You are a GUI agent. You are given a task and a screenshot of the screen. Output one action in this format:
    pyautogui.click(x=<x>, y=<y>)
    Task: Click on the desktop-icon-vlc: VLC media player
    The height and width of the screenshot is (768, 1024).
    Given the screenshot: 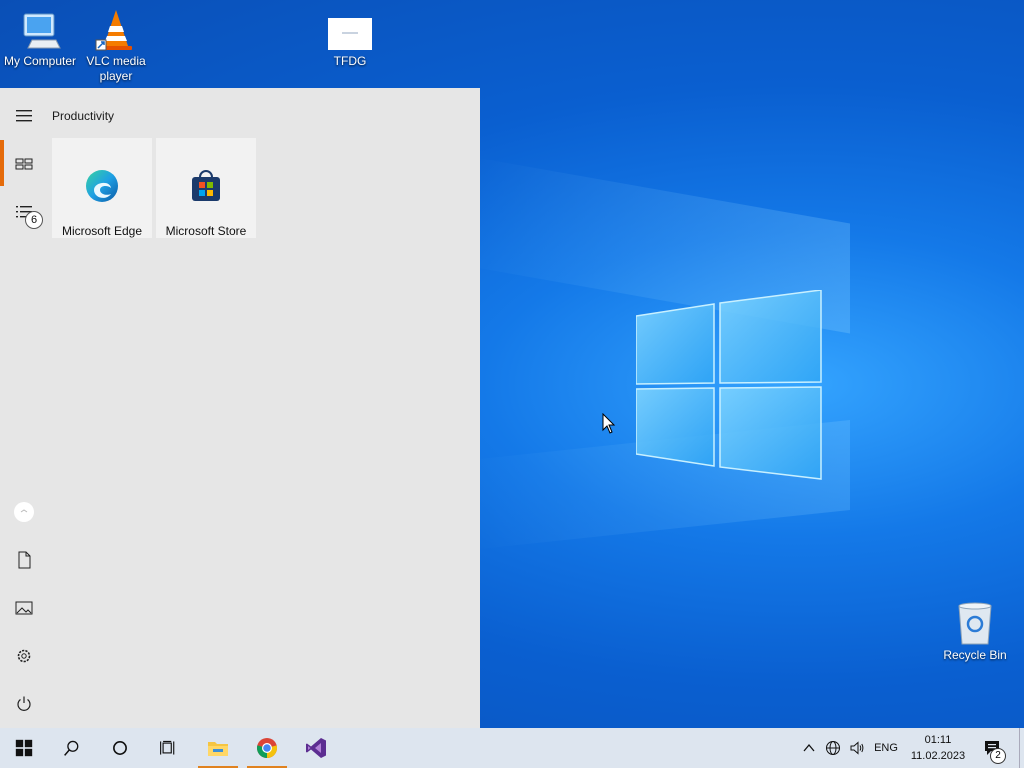 What is the action you would take?
    pyautogui.click(x=116, y=46)
    